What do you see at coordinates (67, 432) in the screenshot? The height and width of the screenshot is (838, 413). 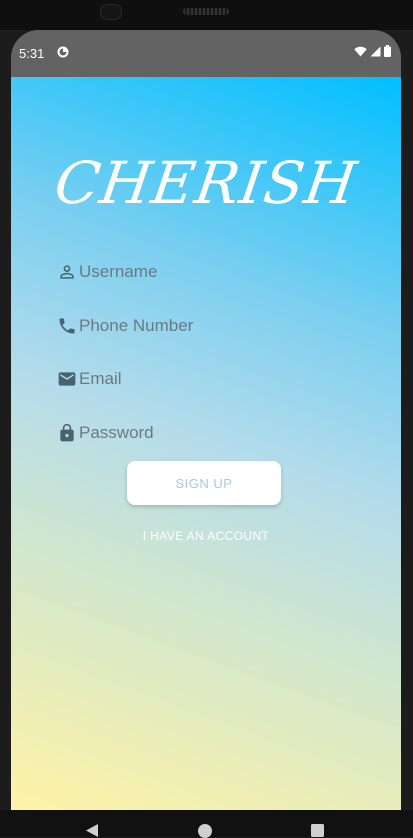 I see `lock-icon` at bounding box center [67, 432].